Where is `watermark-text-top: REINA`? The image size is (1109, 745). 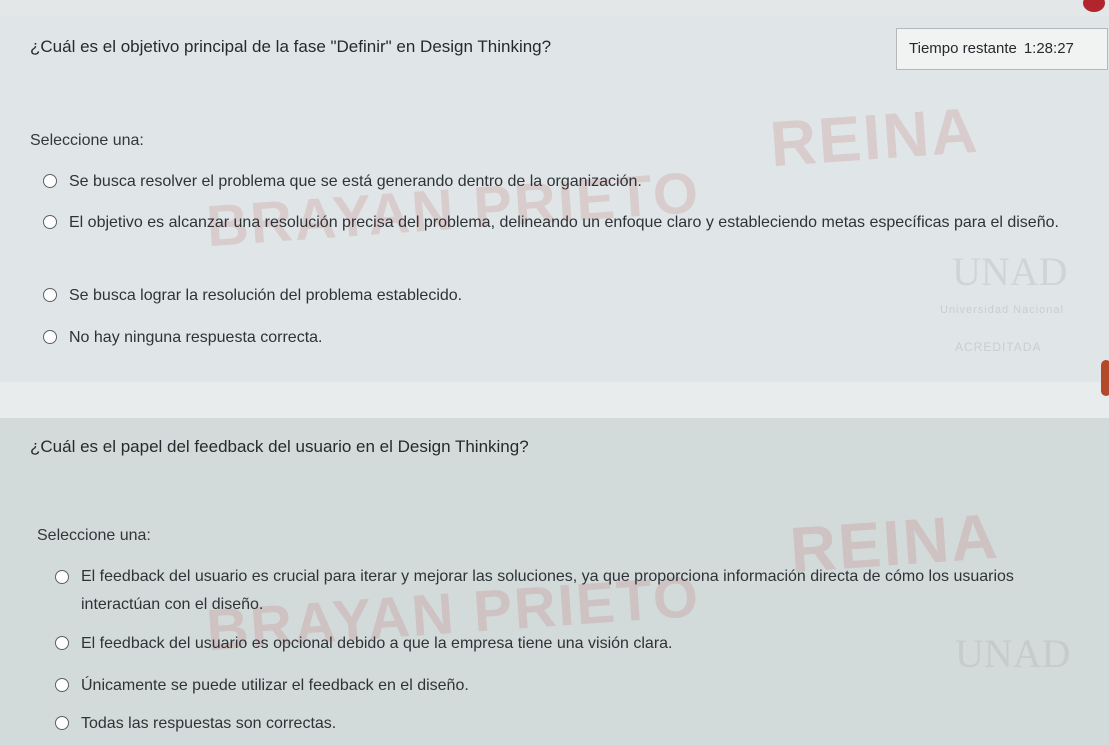
watermark-text-top: REINA is located at coordinates (874, 137).